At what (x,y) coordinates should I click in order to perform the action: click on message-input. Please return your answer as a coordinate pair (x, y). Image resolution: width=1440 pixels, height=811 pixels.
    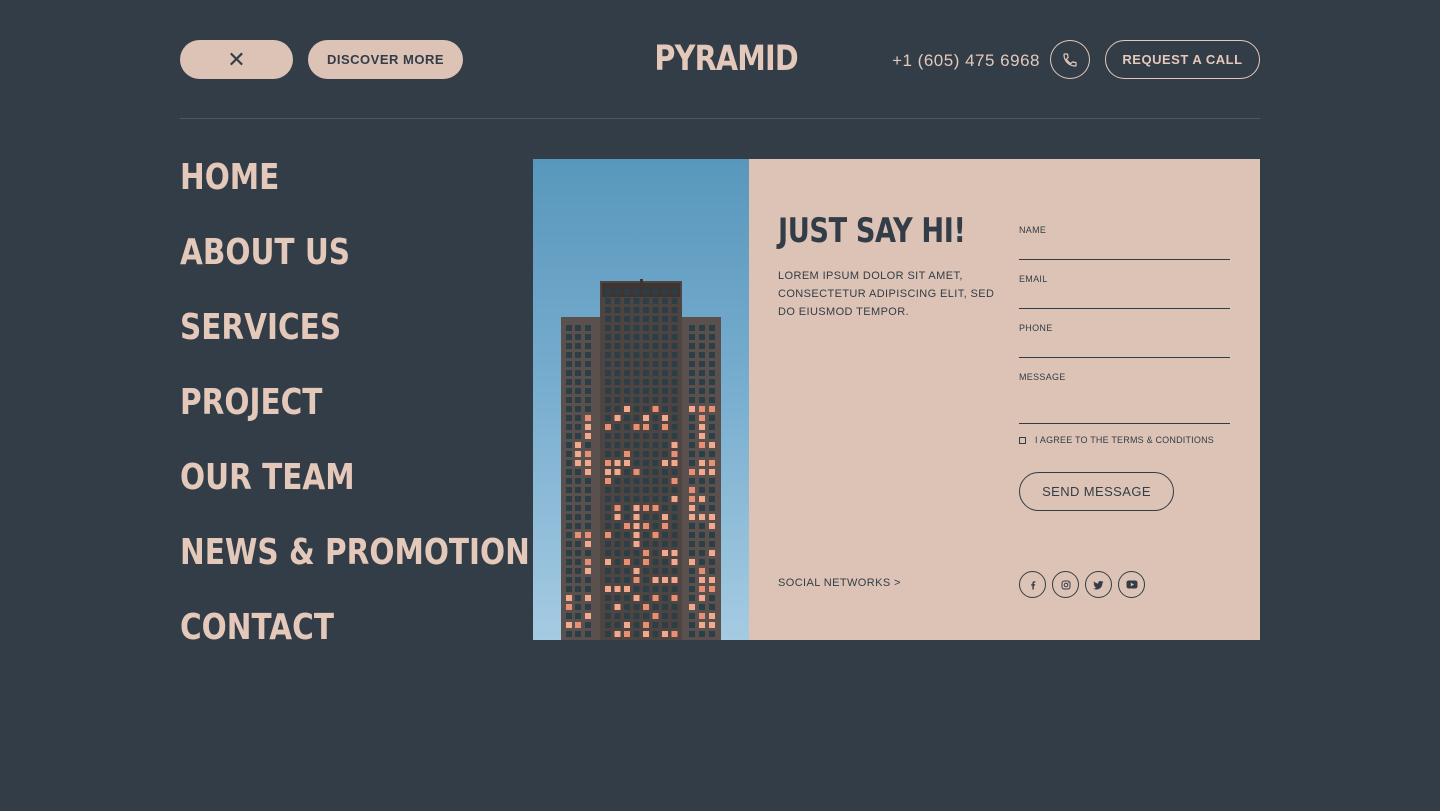
    Looking at the image, I should click on (1124, 403).